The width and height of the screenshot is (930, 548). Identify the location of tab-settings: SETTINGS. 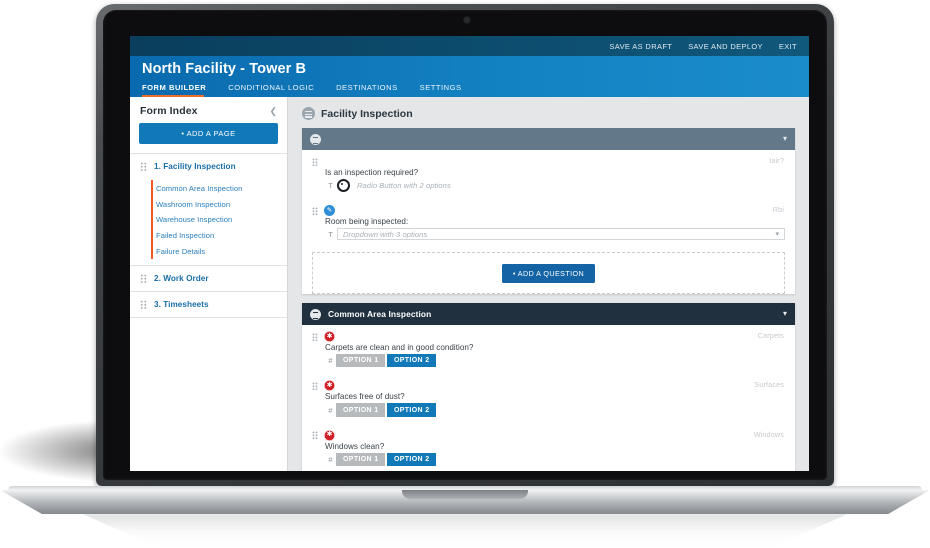
(446, 90).